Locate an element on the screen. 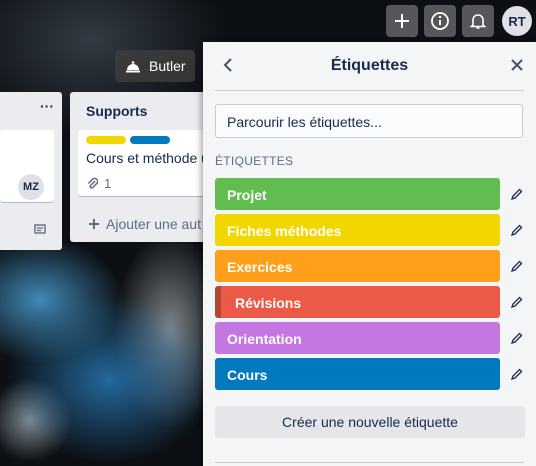  add-button is located at coordinates (402, 21).